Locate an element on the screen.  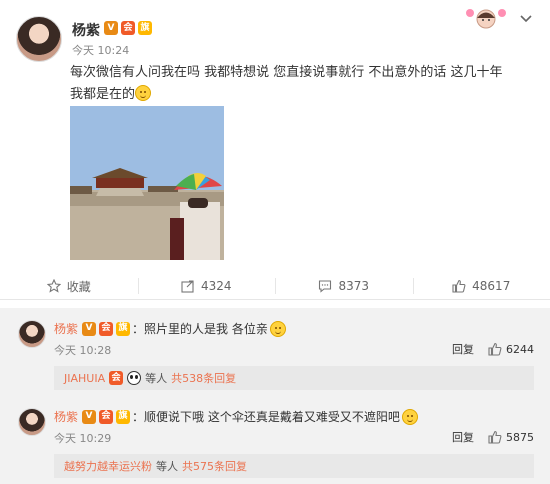
comment-icon is located at coordinates (325, 286).